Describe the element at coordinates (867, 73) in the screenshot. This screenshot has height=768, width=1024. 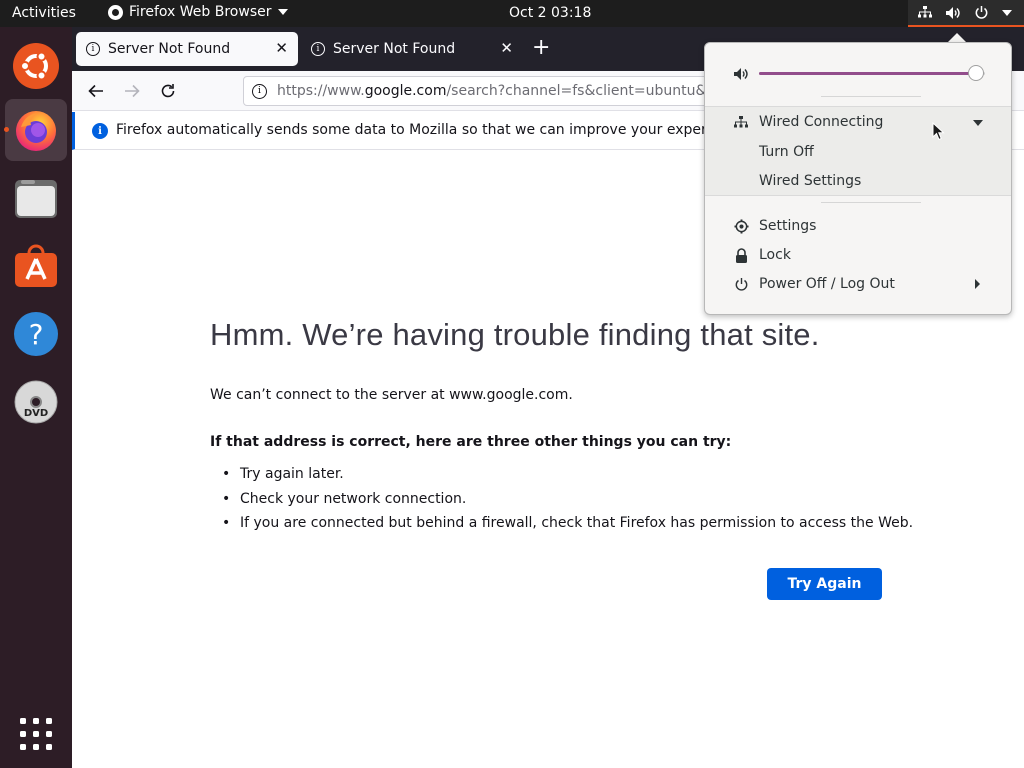
I see `volume-slider-fill` at that location.